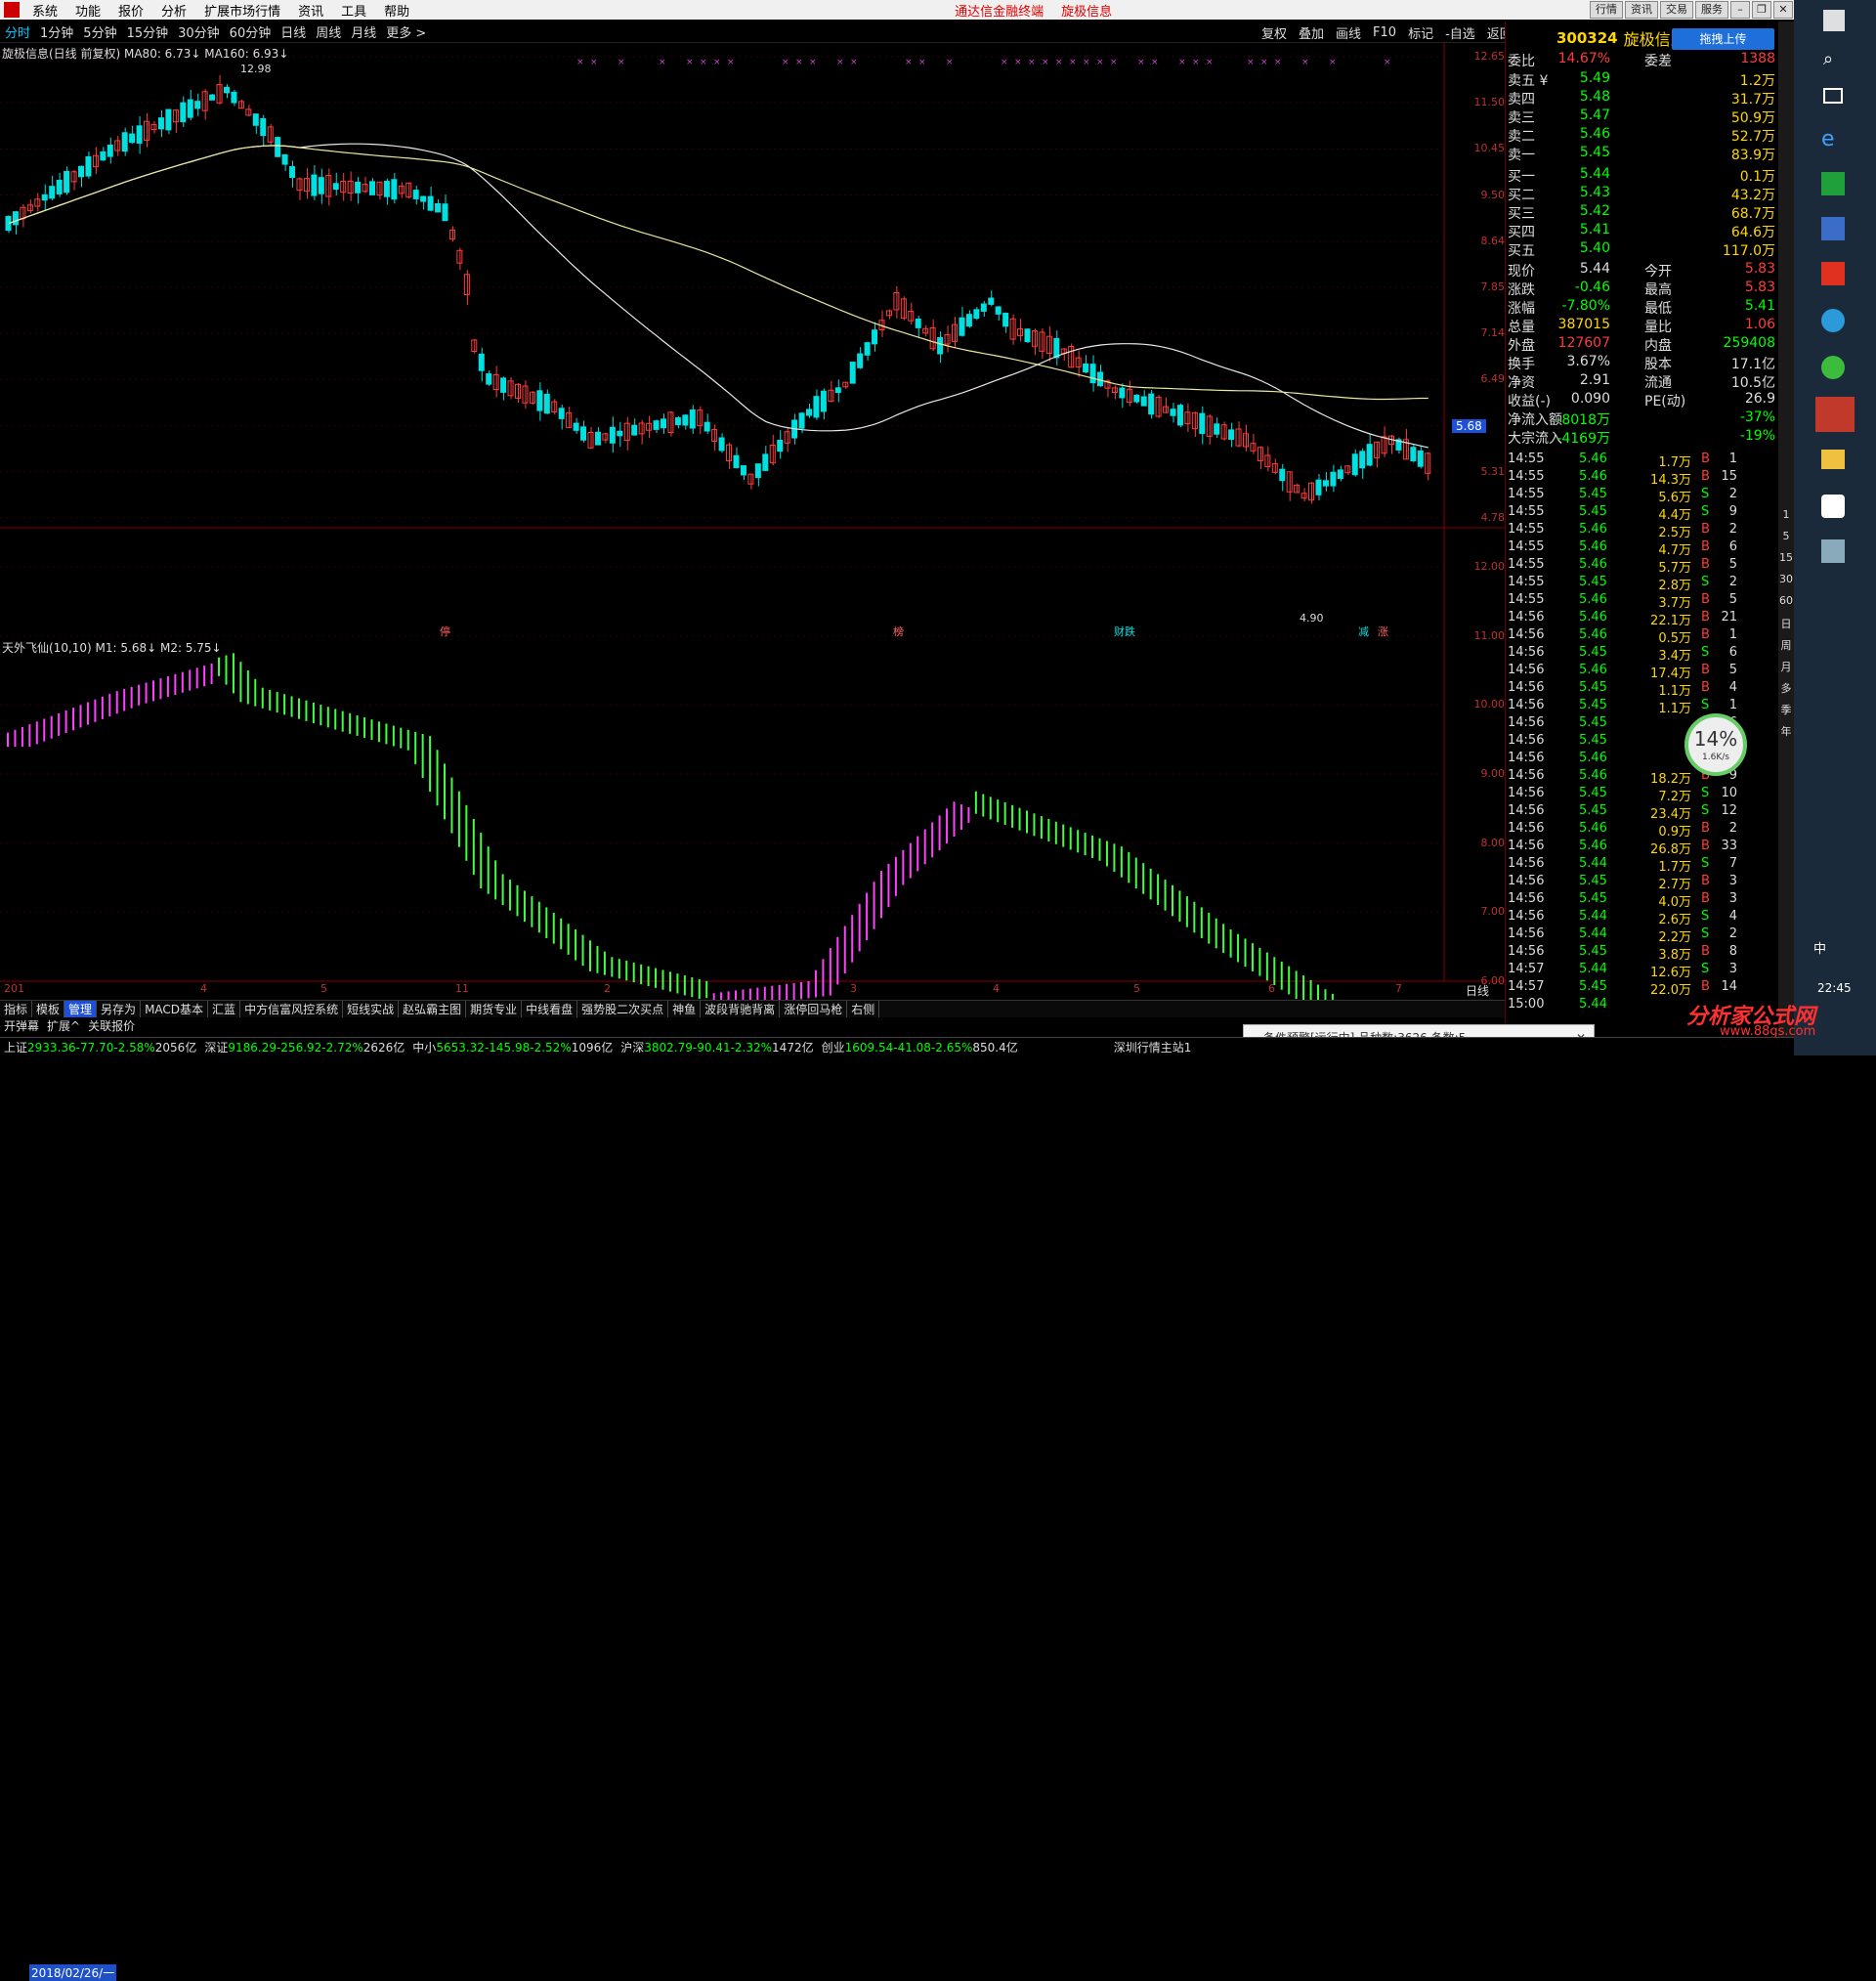  I want to click on doc-app-icon, so click(1833, 228).